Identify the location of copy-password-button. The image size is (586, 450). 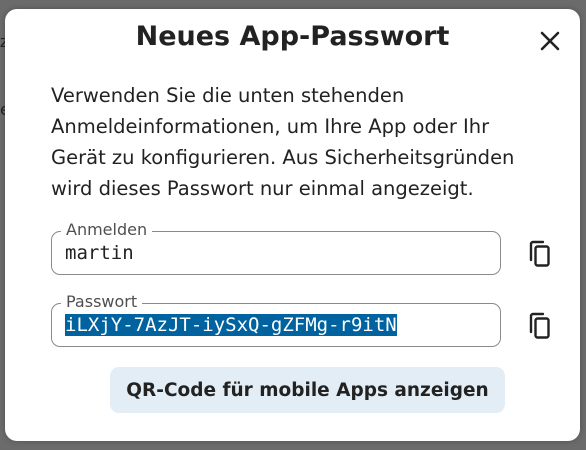
(540, 326).